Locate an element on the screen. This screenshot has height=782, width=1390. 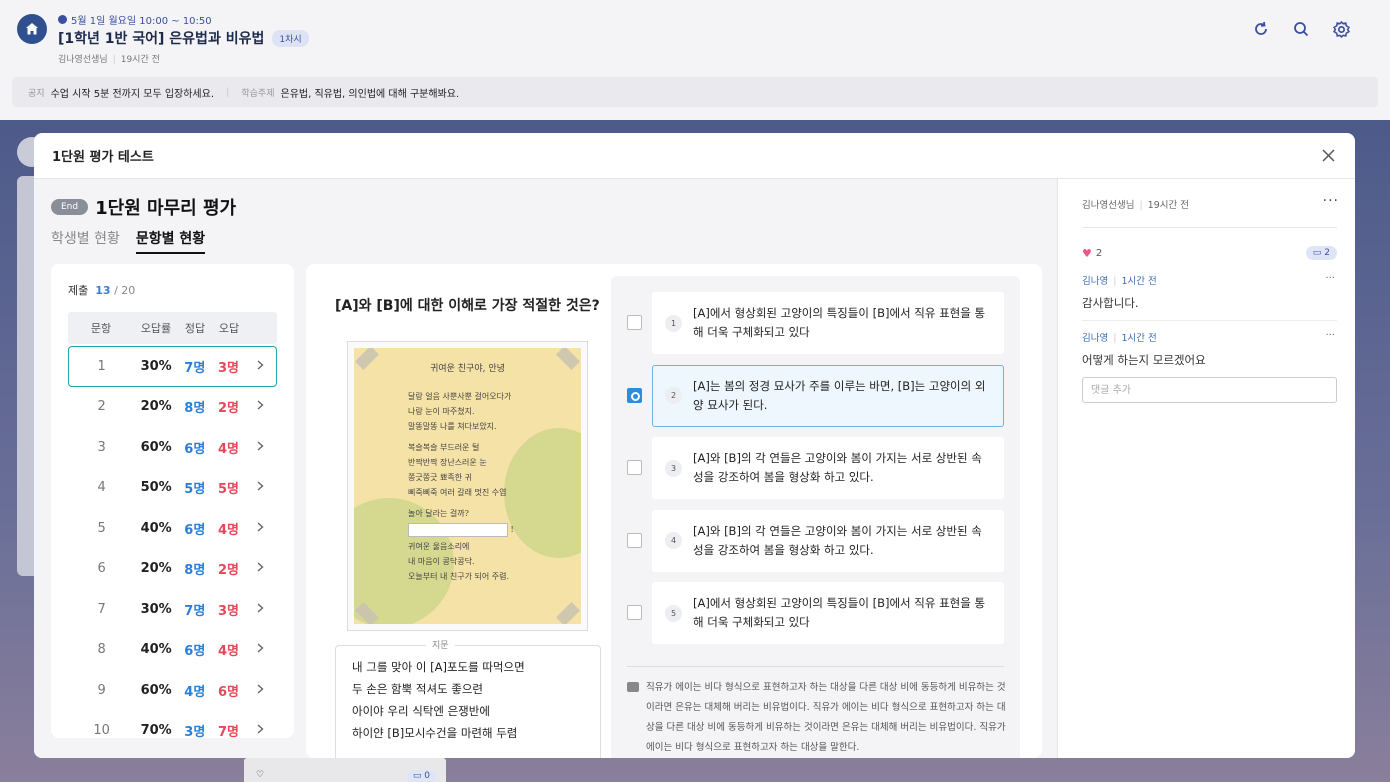
table-cell: 3 is located at coordinates (101, 447).